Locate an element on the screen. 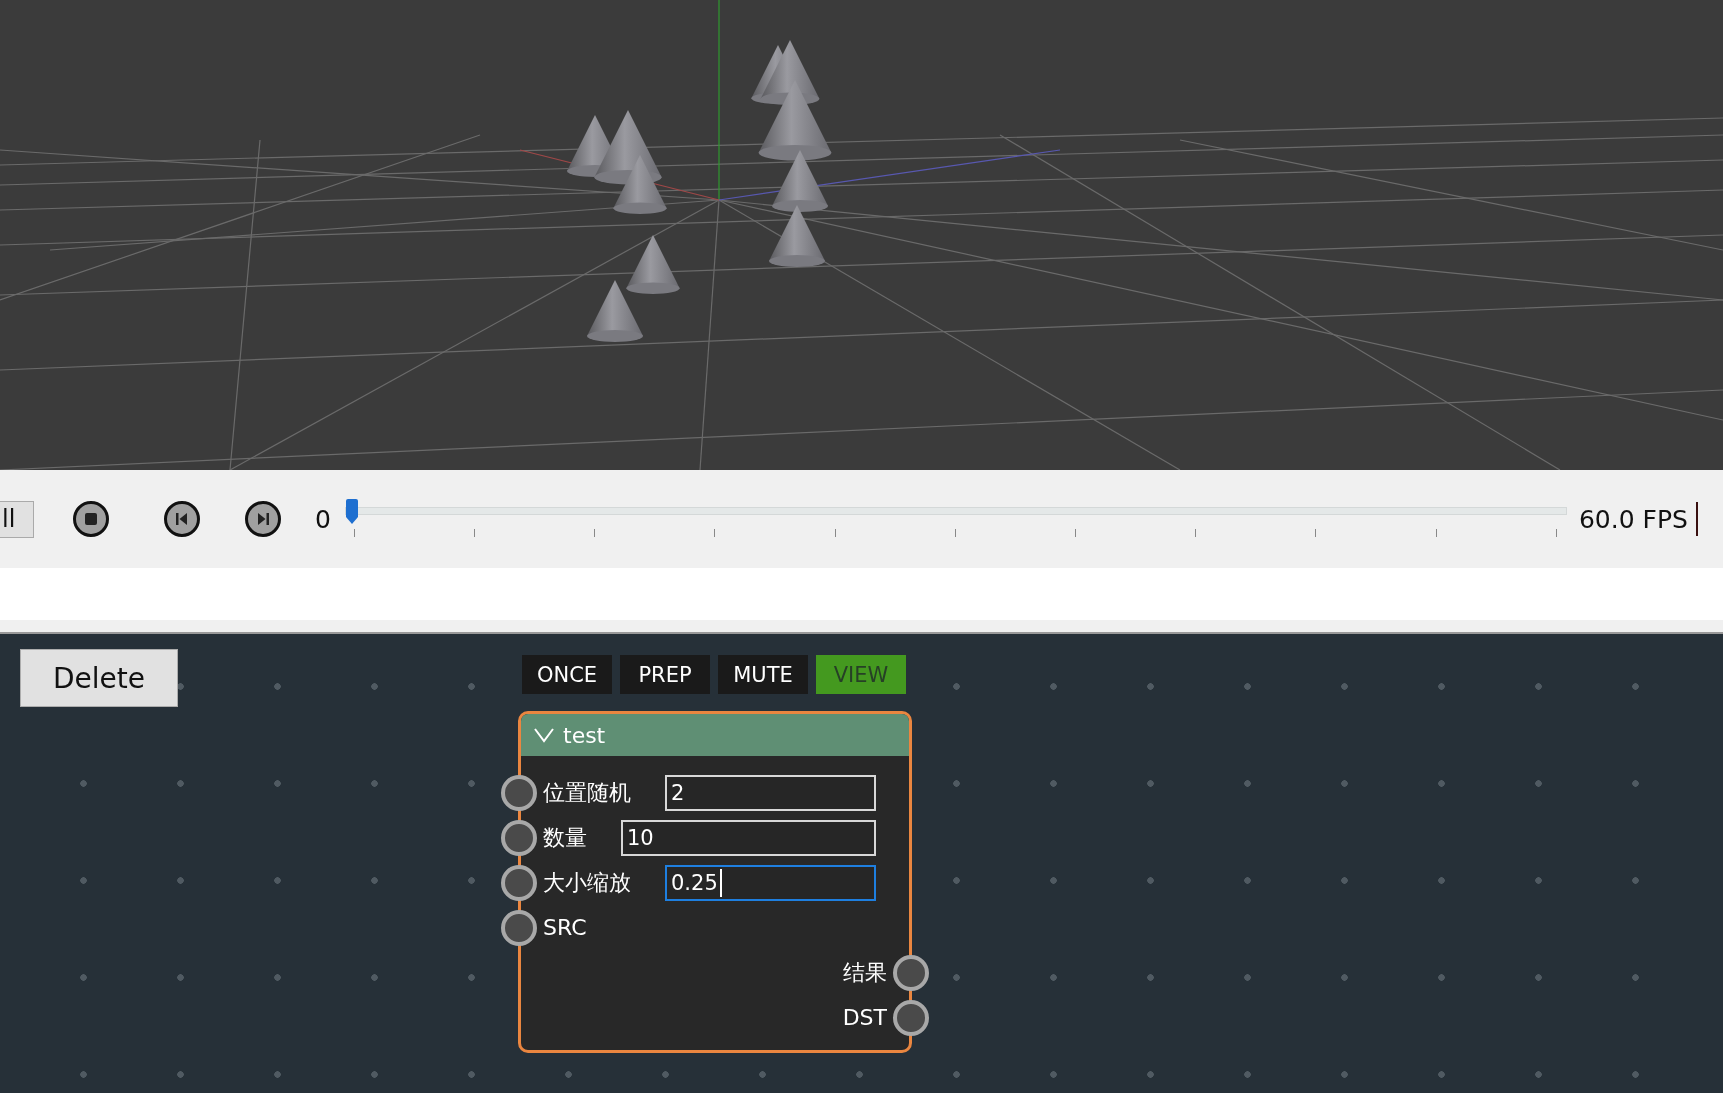  node-header: test is located at coordinates (715, 735).